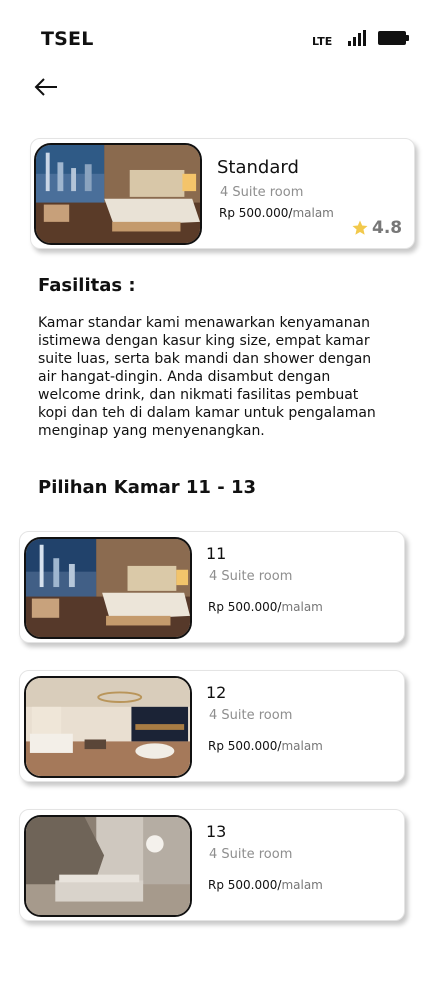 The image size is (430, 983). I want to click on featured-room-image, so click(118, 194).